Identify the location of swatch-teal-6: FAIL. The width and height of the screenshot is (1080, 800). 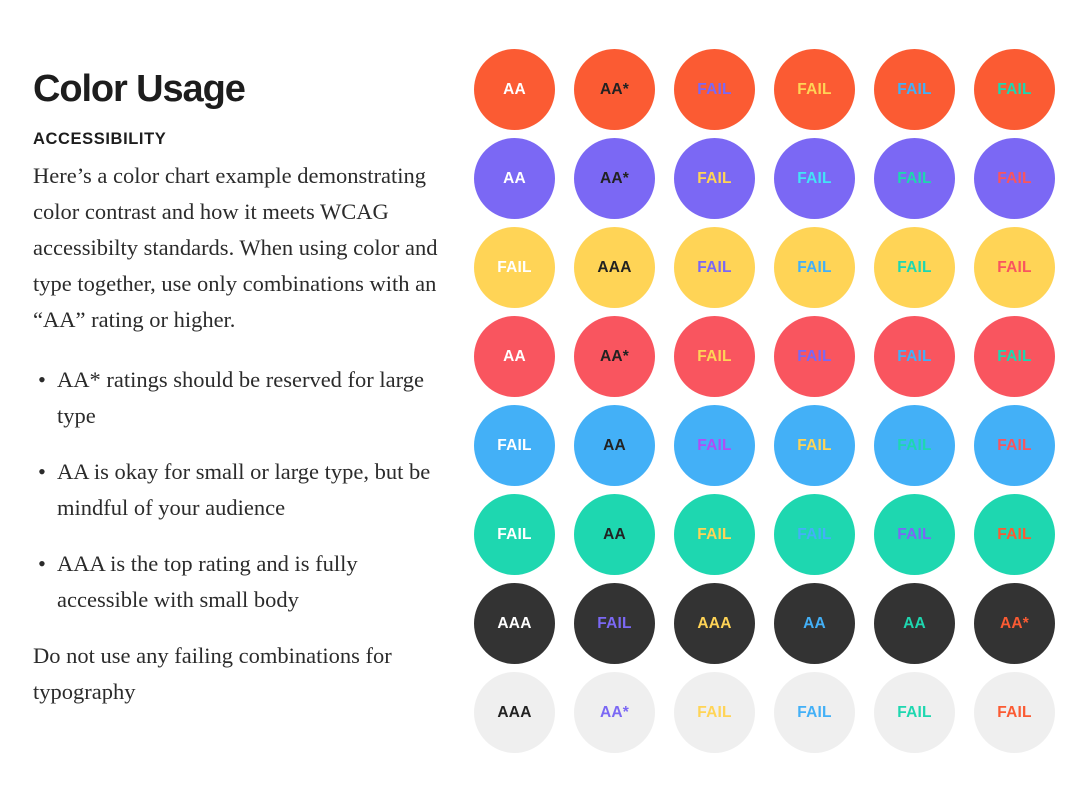
(1014, 534).